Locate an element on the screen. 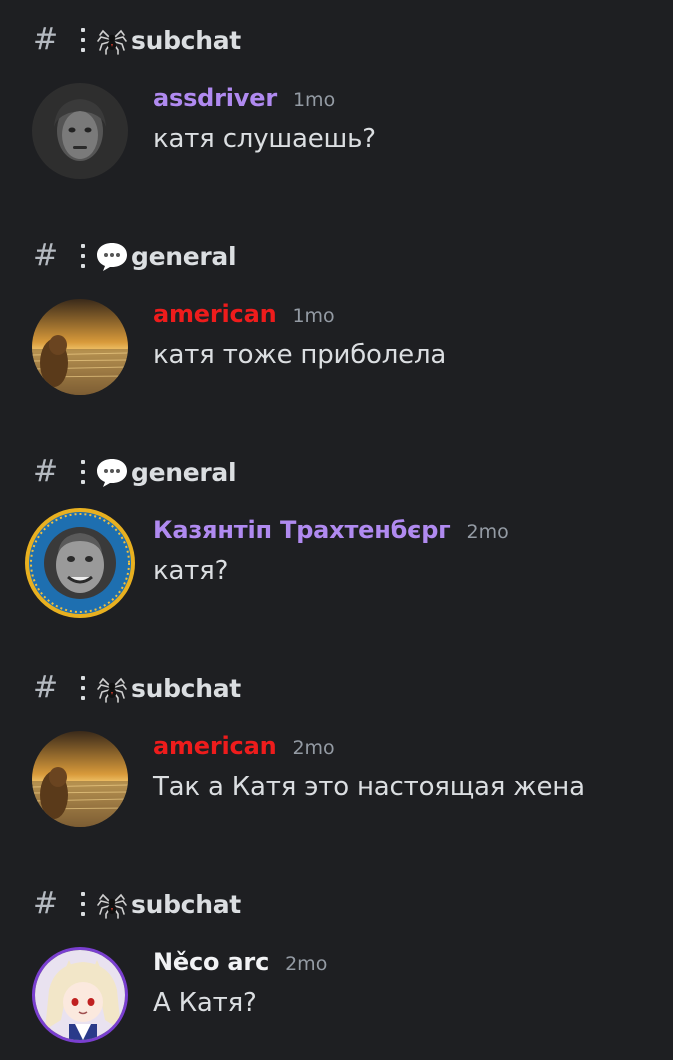  message-text: А Катя? is located at coordinates (205, 1003).